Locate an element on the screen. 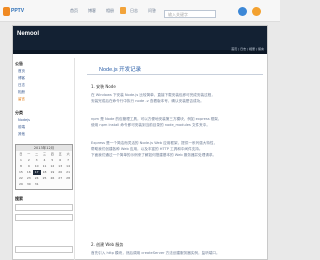 The height and width of the screenshot is (260, 320). calendar-day: 22 is located at coordinates (21, 178).